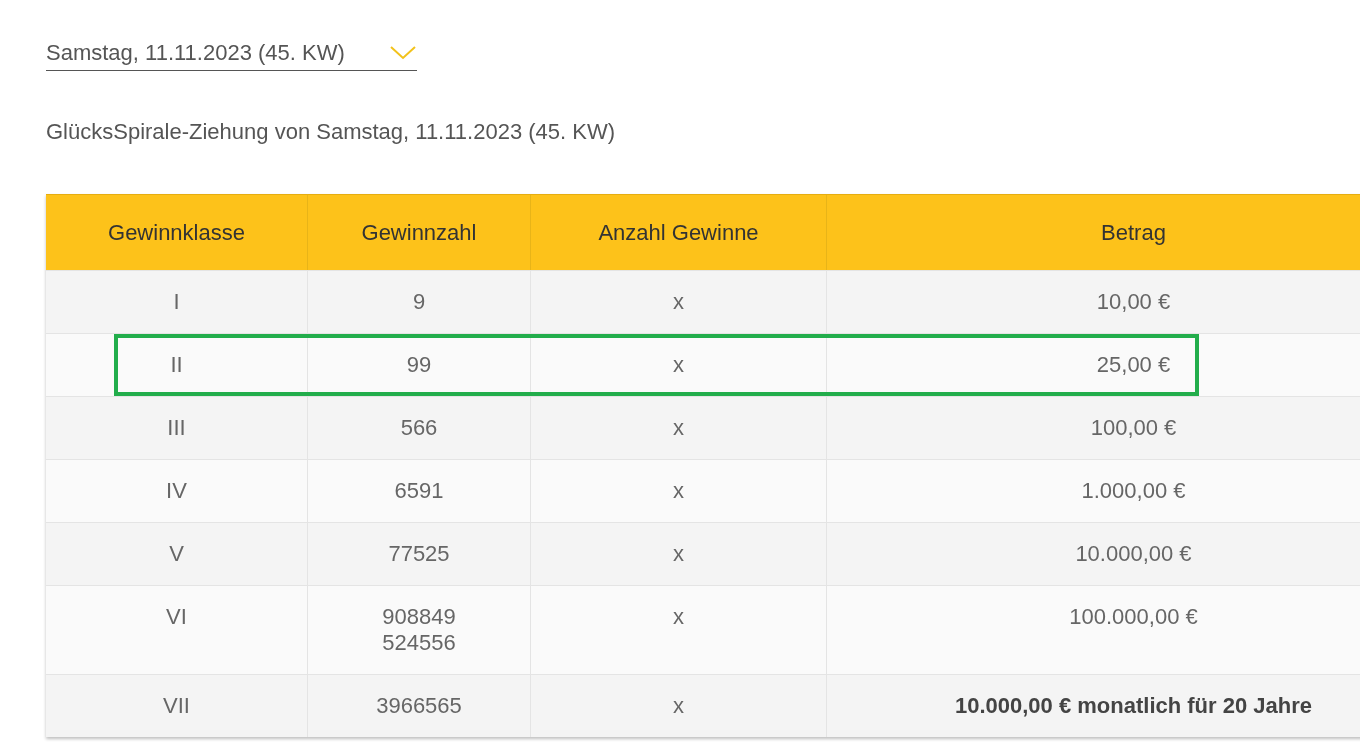 Image resolution: width=1360 pixels, height=745 pixels. I want to click on table-cell-text: I, so click(176, 302).